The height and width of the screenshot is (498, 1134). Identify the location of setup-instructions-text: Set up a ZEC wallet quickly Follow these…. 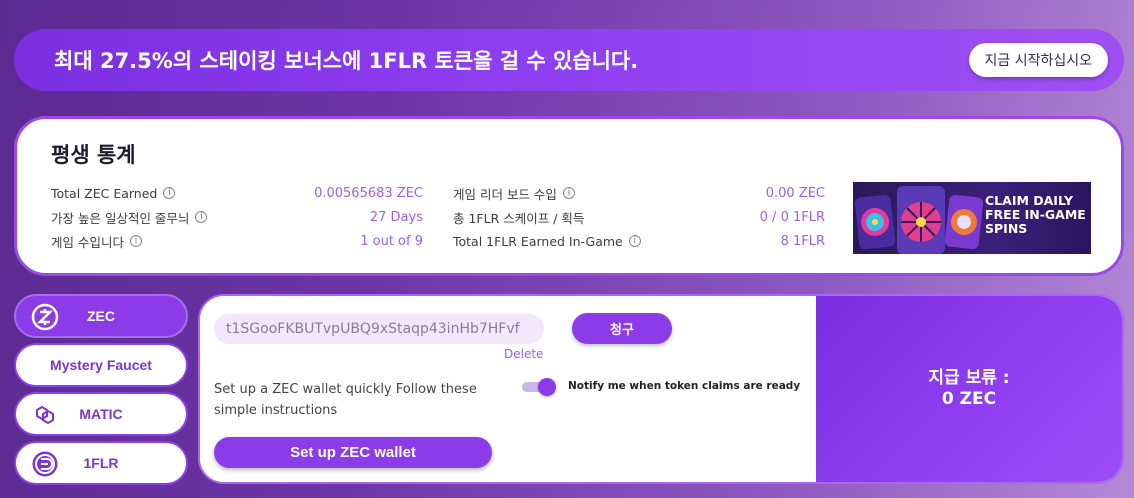
(345, 400).